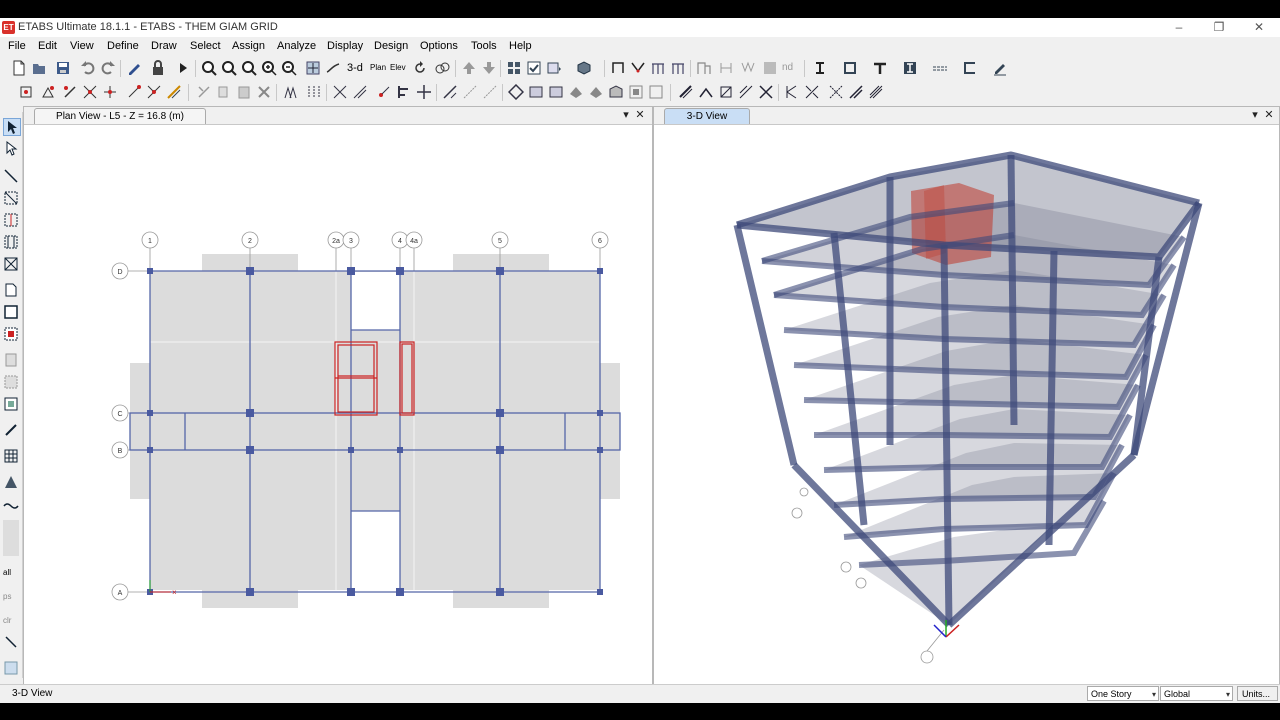  I want to click on move-down-icon, so click(489, 68).